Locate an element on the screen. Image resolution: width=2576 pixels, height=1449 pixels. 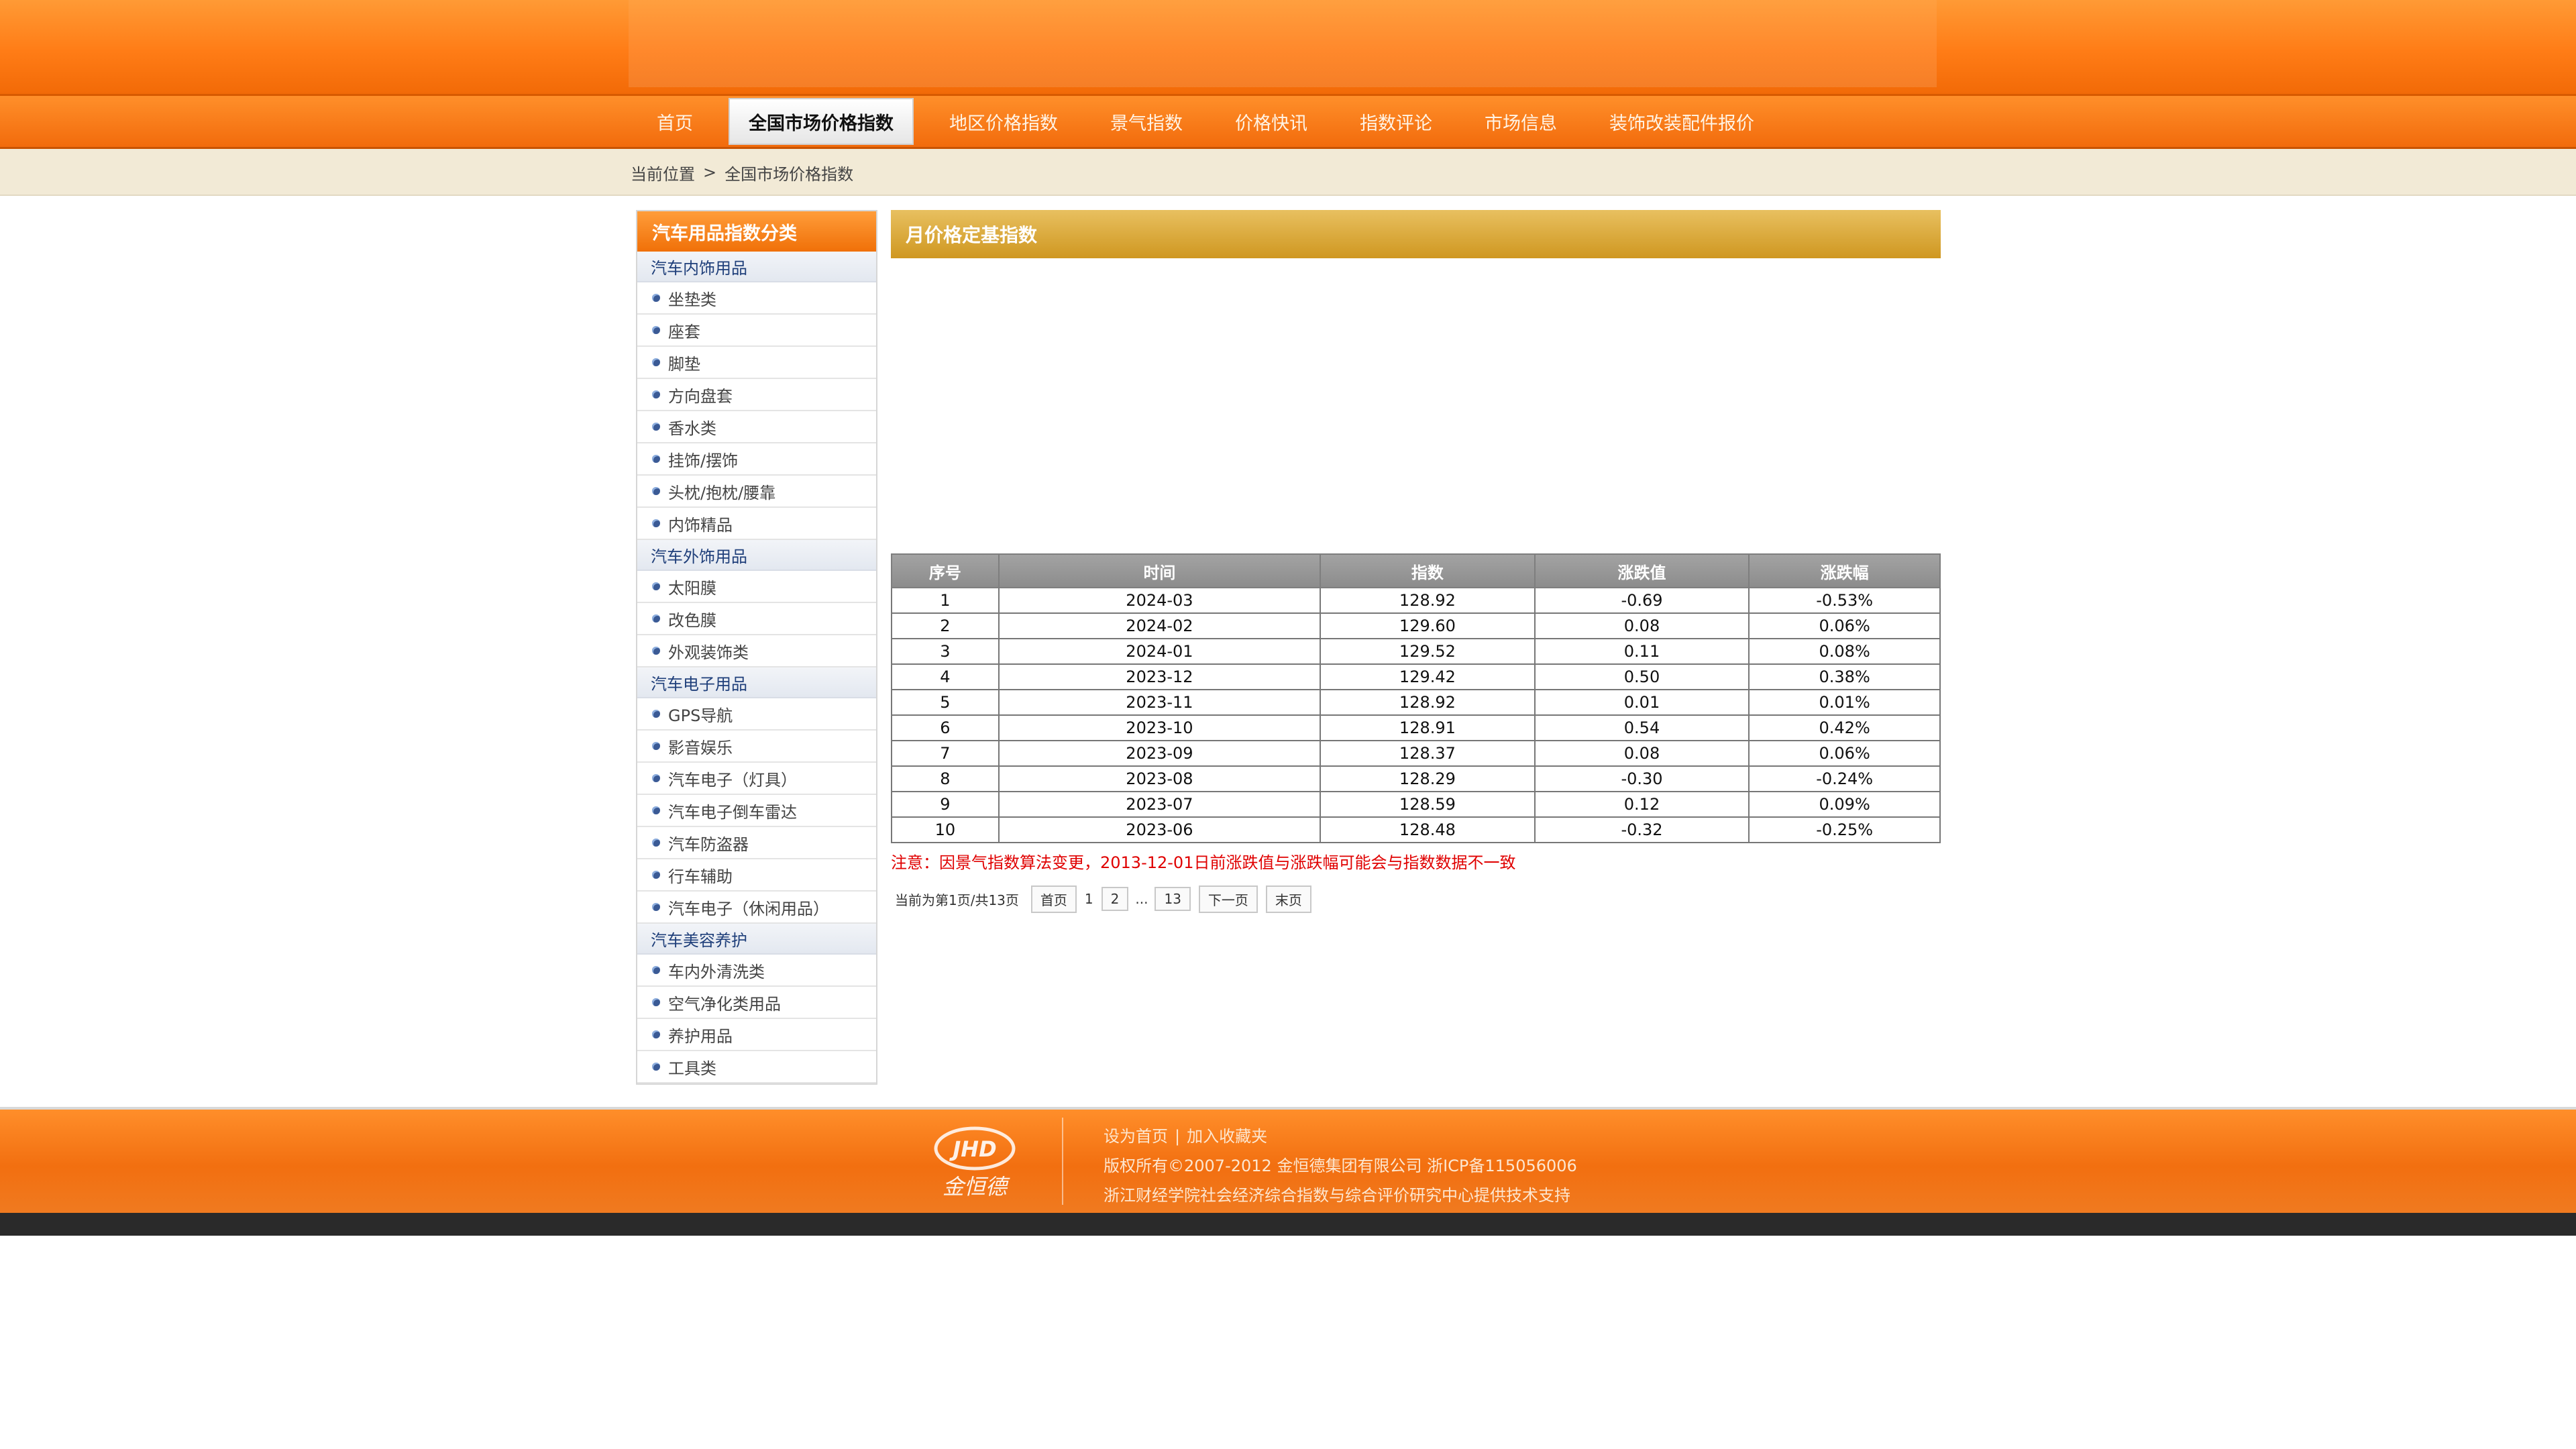
nav-item-7: 市场信息 is located at coordinates (1520, 121).